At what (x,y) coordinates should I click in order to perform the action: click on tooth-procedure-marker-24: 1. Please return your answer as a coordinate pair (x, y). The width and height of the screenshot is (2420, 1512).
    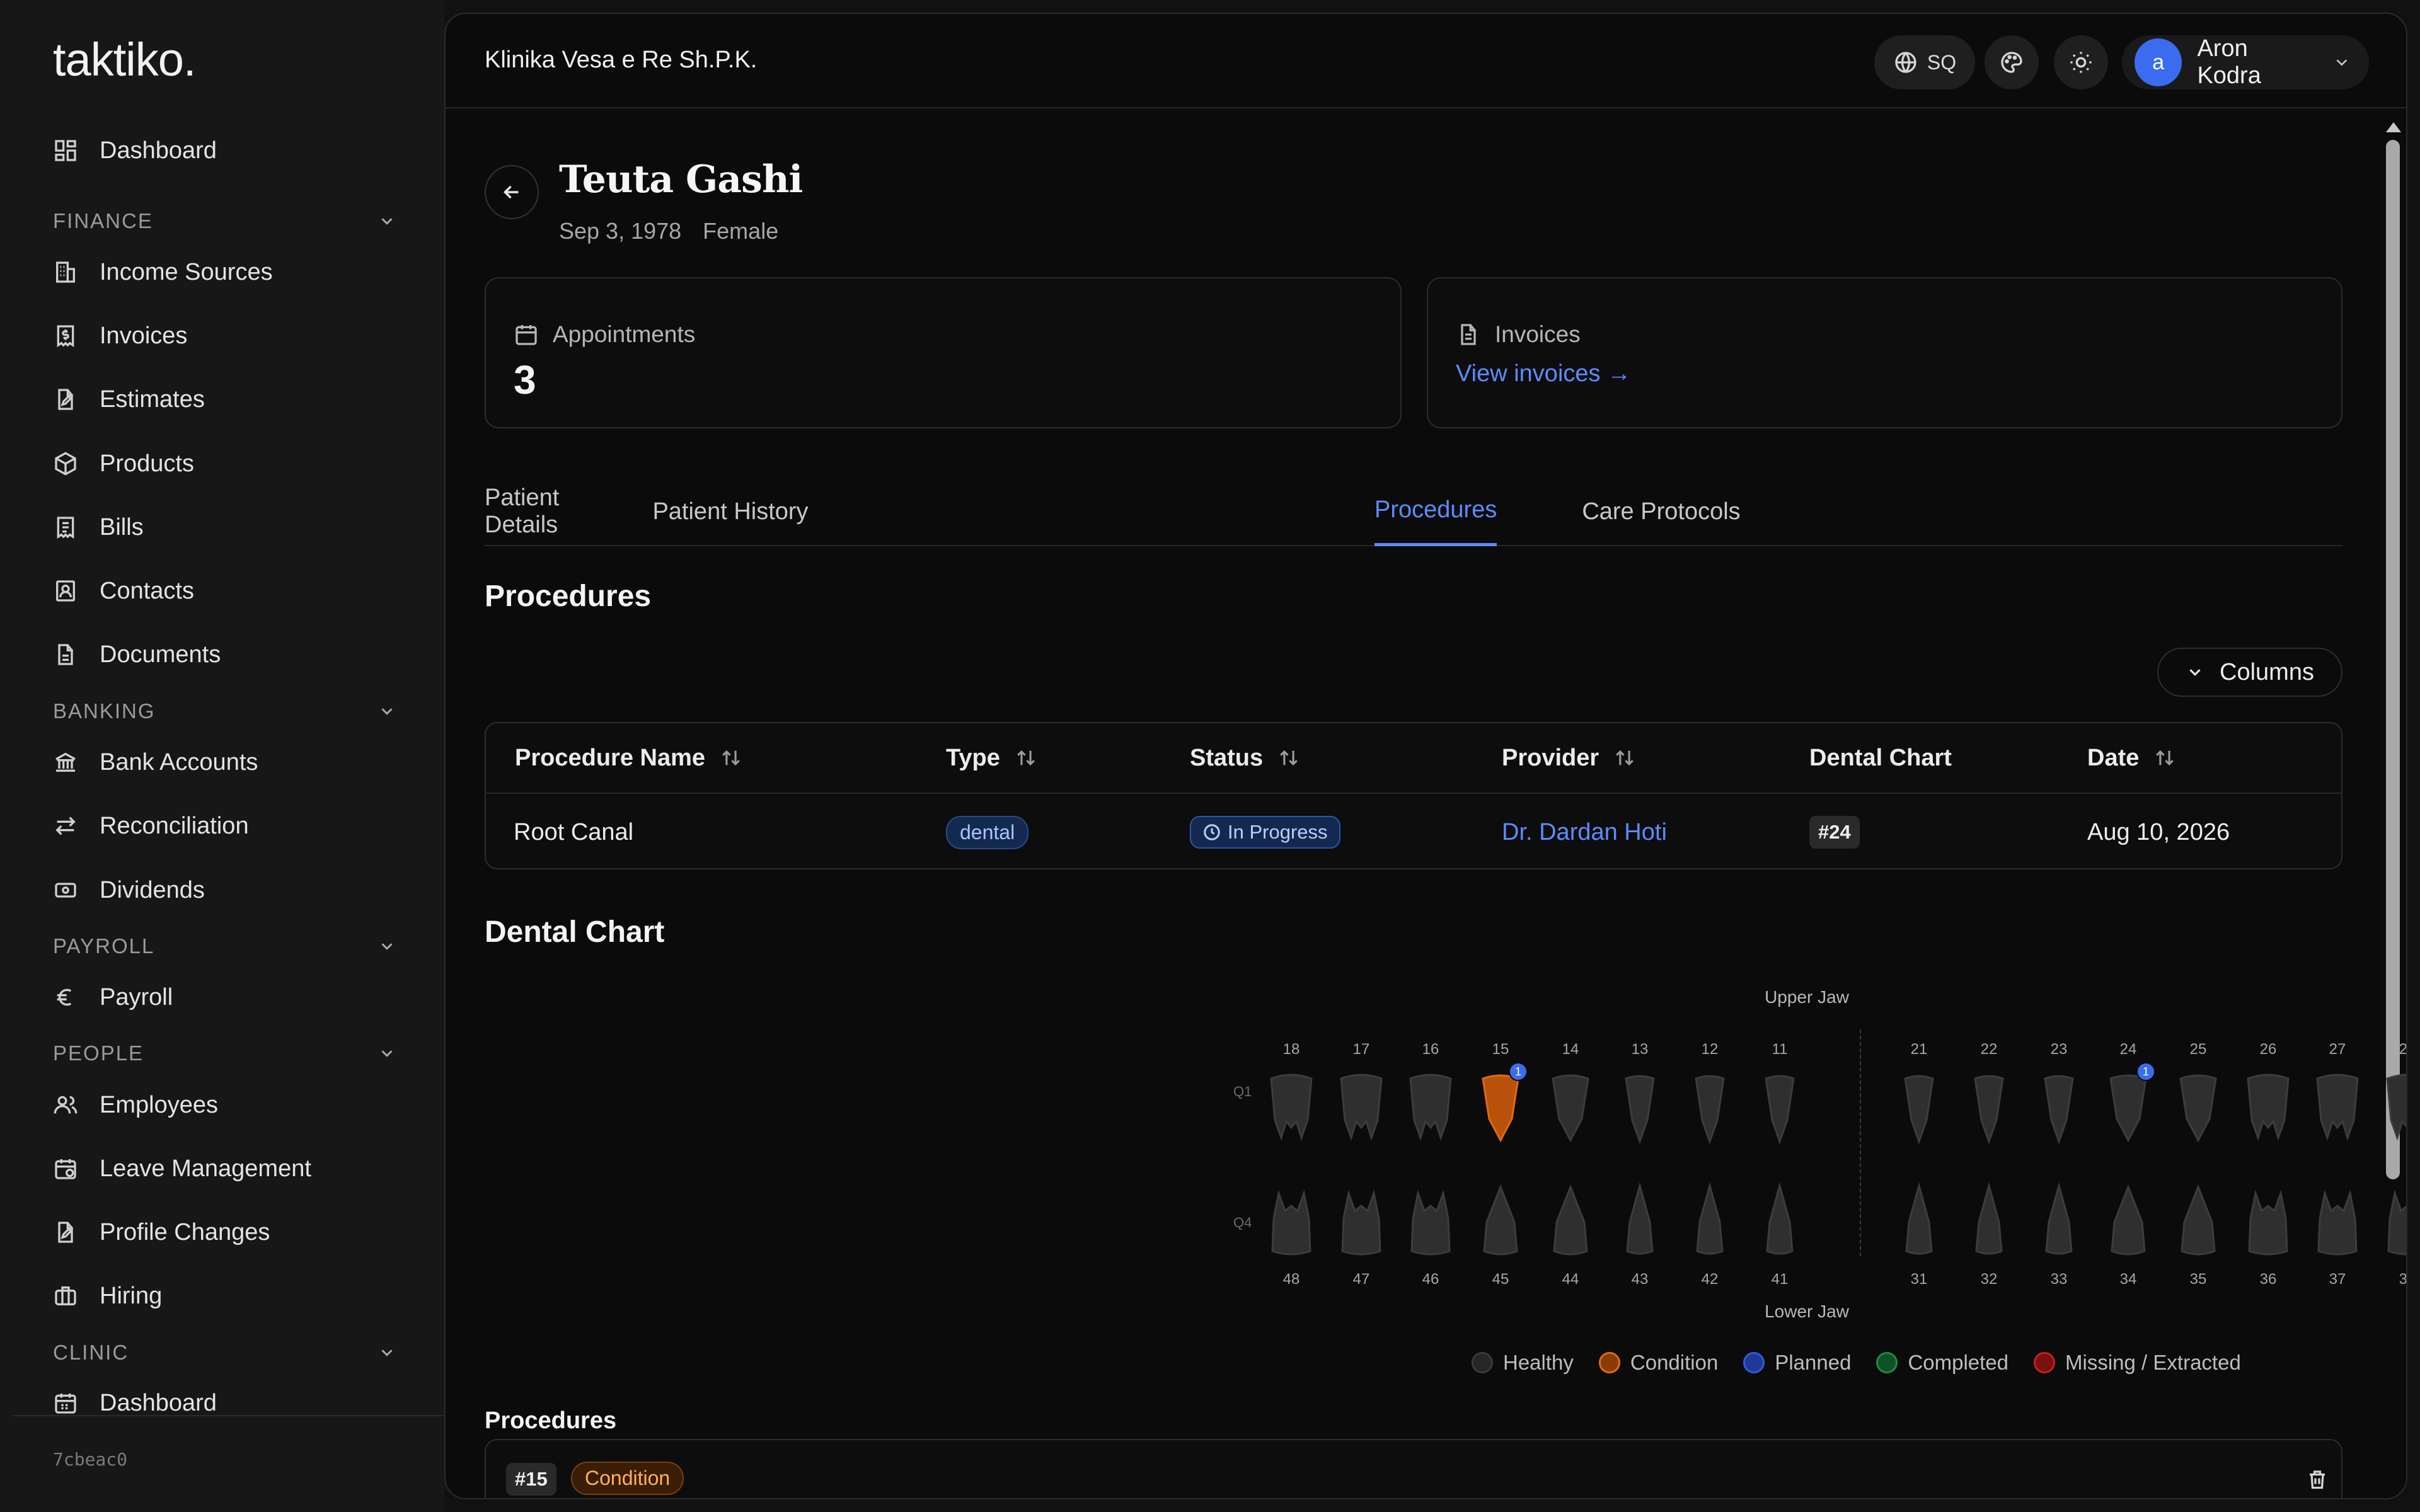
    Looking at the image, I should click on (2145, 1071).